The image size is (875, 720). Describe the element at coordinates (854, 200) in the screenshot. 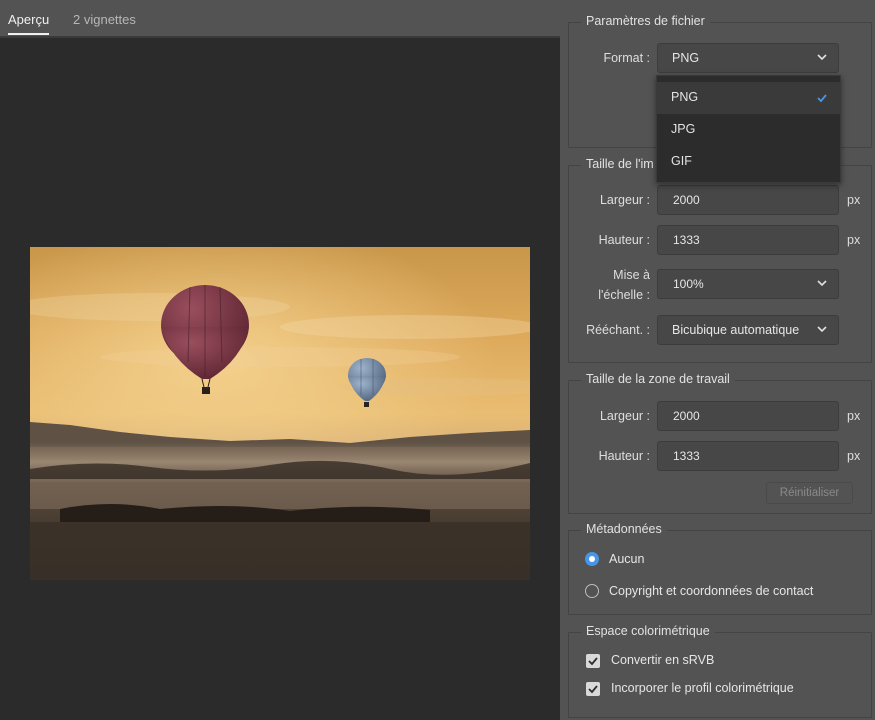

I see `image-width-unit: px` at that location.